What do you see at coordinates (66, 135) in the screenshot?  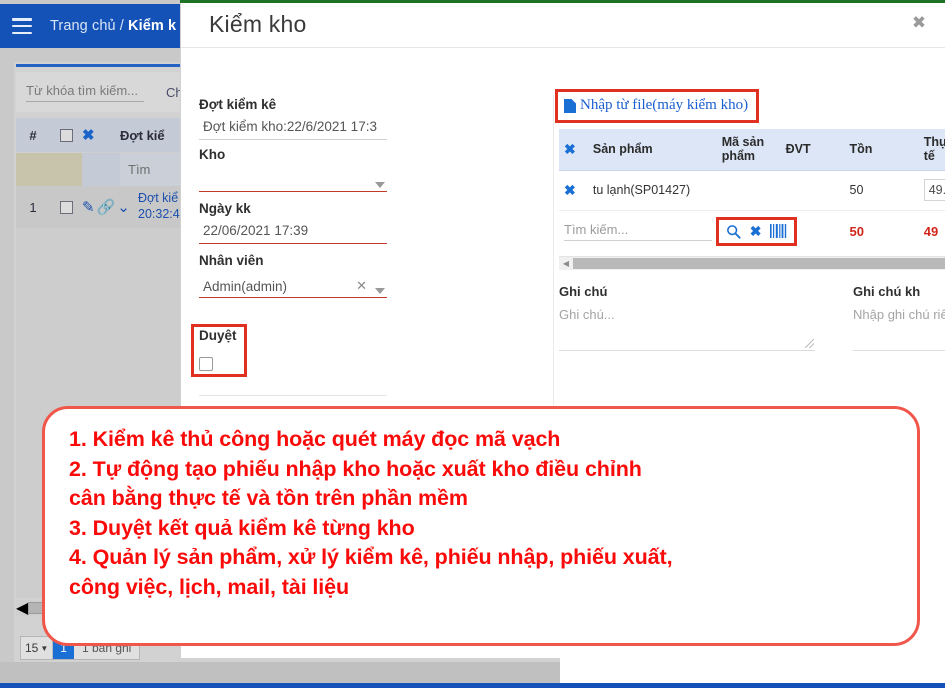 I see `select-all-checkbox` at bounding box center [66, 135].